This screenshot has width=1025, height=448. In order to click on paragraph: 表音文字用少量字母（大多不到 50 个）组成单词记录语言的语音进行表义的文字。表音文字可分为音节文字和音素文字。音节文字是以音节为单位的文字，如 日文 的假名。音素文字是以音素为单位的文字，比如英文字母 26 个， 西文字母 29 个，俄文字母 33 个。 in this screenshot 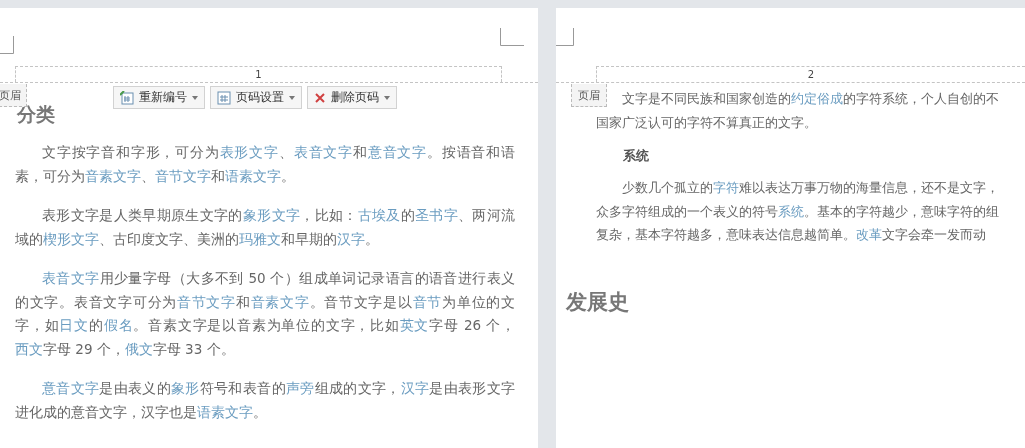, I will do `click(265, 314)`.